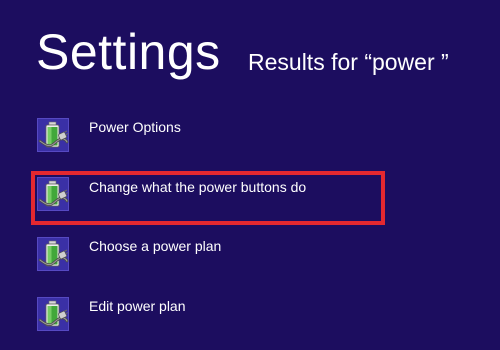  Describe the element at coordinates (135, 127) in the screenshot. I see `result-label: Power Options` at that location.